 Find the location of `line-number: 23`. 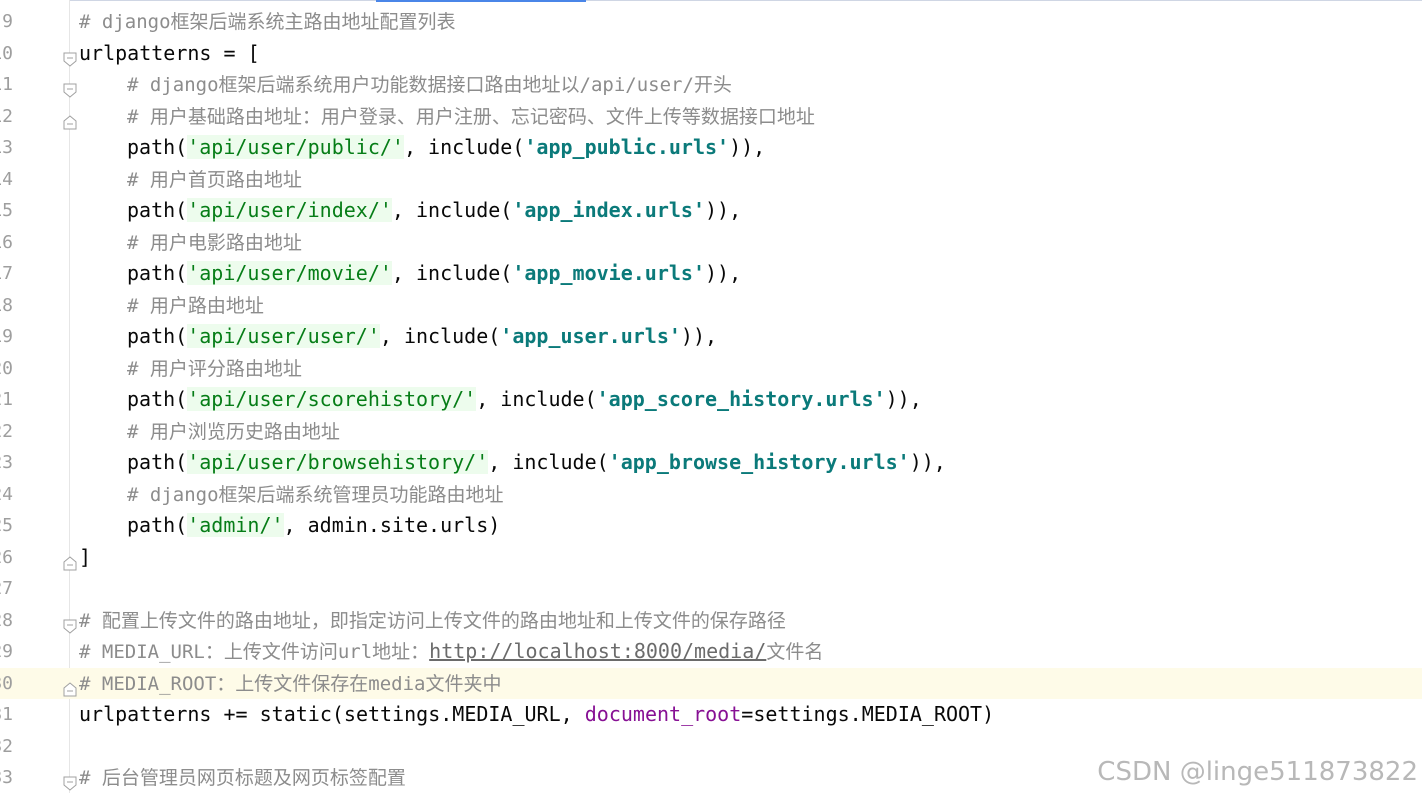

line-number: 23 is located at coordinates (6, 462).